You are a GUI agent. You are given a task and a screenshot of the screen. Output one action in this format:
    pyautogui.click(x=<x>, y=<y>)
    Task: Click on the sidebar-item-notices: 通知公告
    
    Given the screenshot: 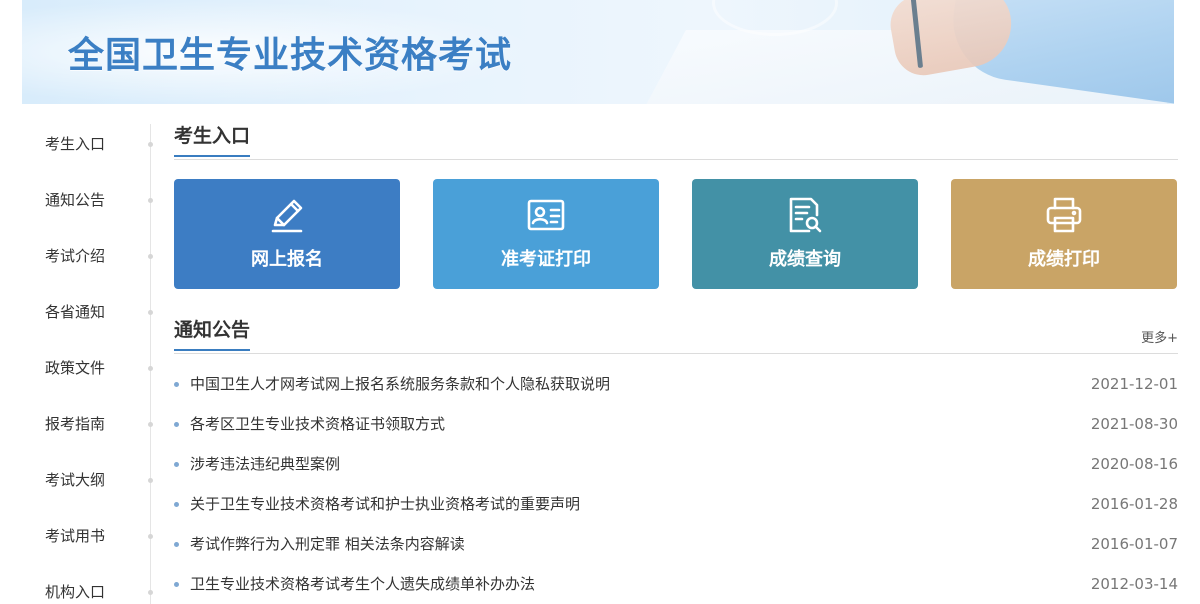 What is the action you would take?
    pyautogui.click(x=76, y=200)
    